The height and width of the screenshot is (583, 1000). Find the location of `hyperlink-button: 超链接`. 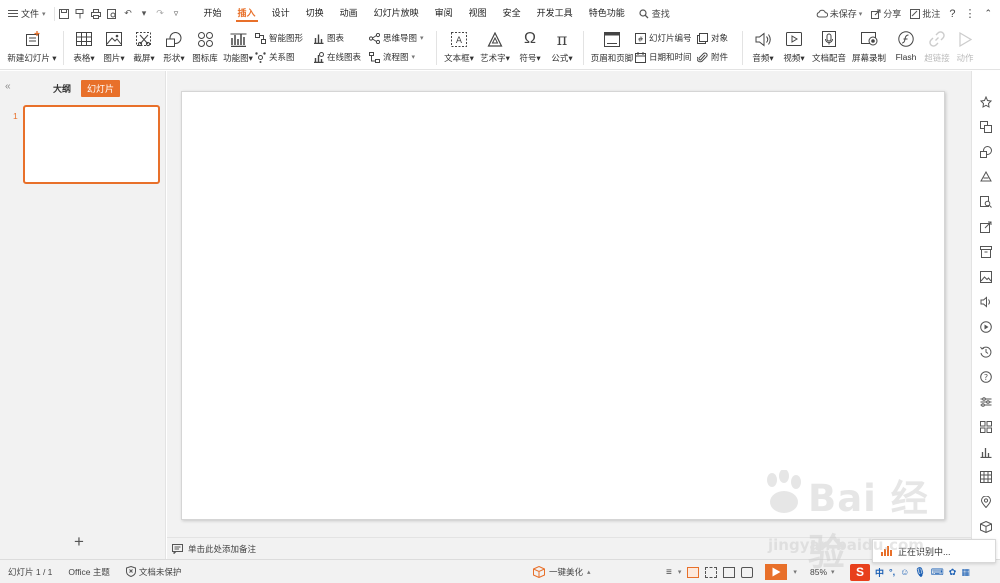

hyperlink-button: 超链接 is located at coordinates (937, 48).